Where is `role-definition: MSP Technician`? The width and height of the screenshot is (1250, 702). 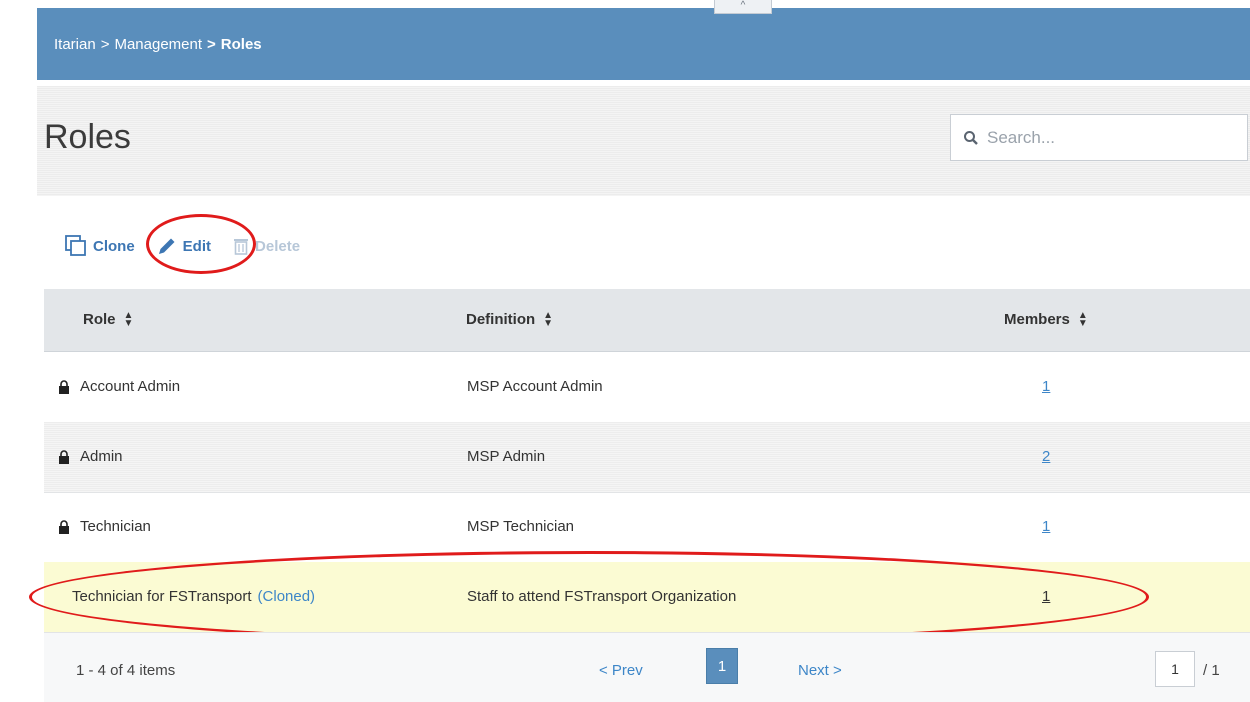 role-definition: MSP Technician is located at coordinates (521, 526).